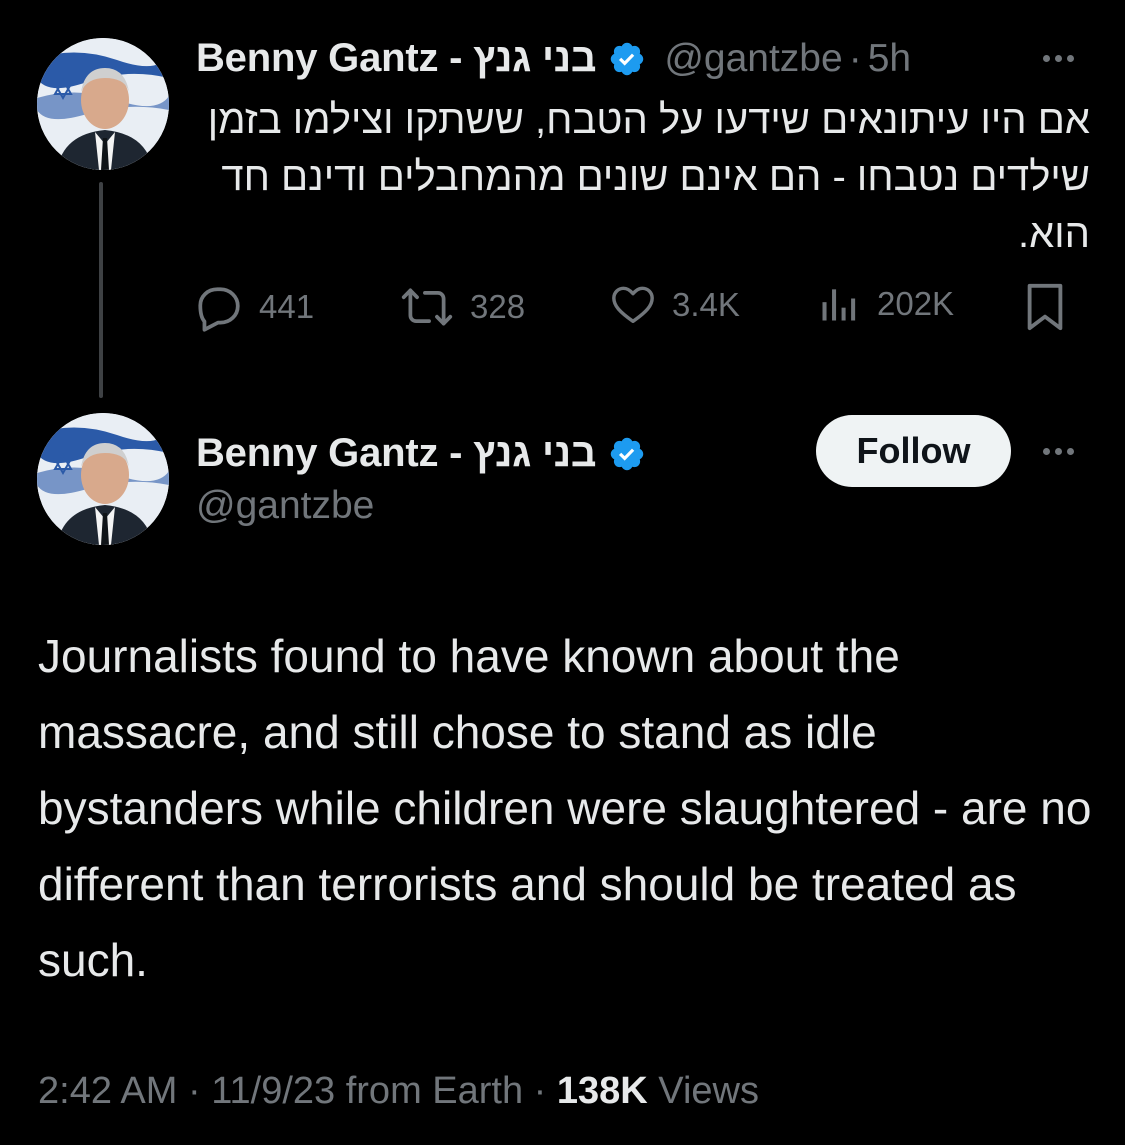 The image size is (1125, 1145). Describe the element at coordinates (602, 1091) in the screenshot. I see `tweet-views-count: 138K` at that location.